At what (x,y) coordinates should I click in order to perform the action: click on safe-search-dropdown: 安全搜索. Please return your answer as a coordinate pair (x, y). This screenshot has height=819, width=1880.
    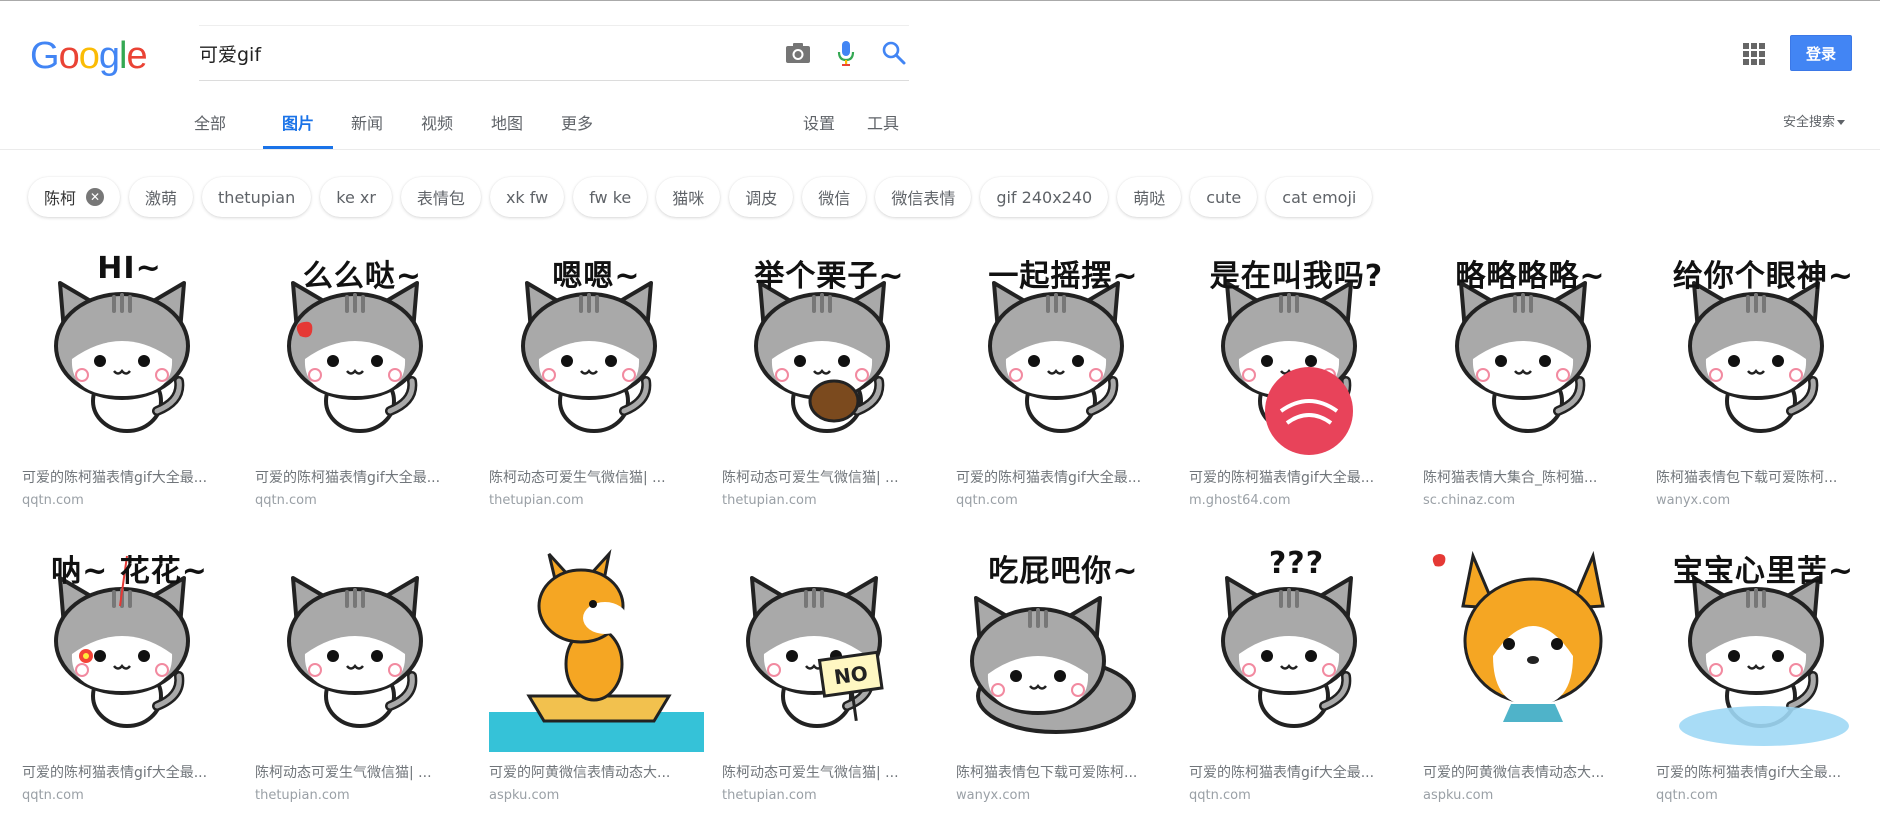
    Looking at the image, I should click on (1814, 120).